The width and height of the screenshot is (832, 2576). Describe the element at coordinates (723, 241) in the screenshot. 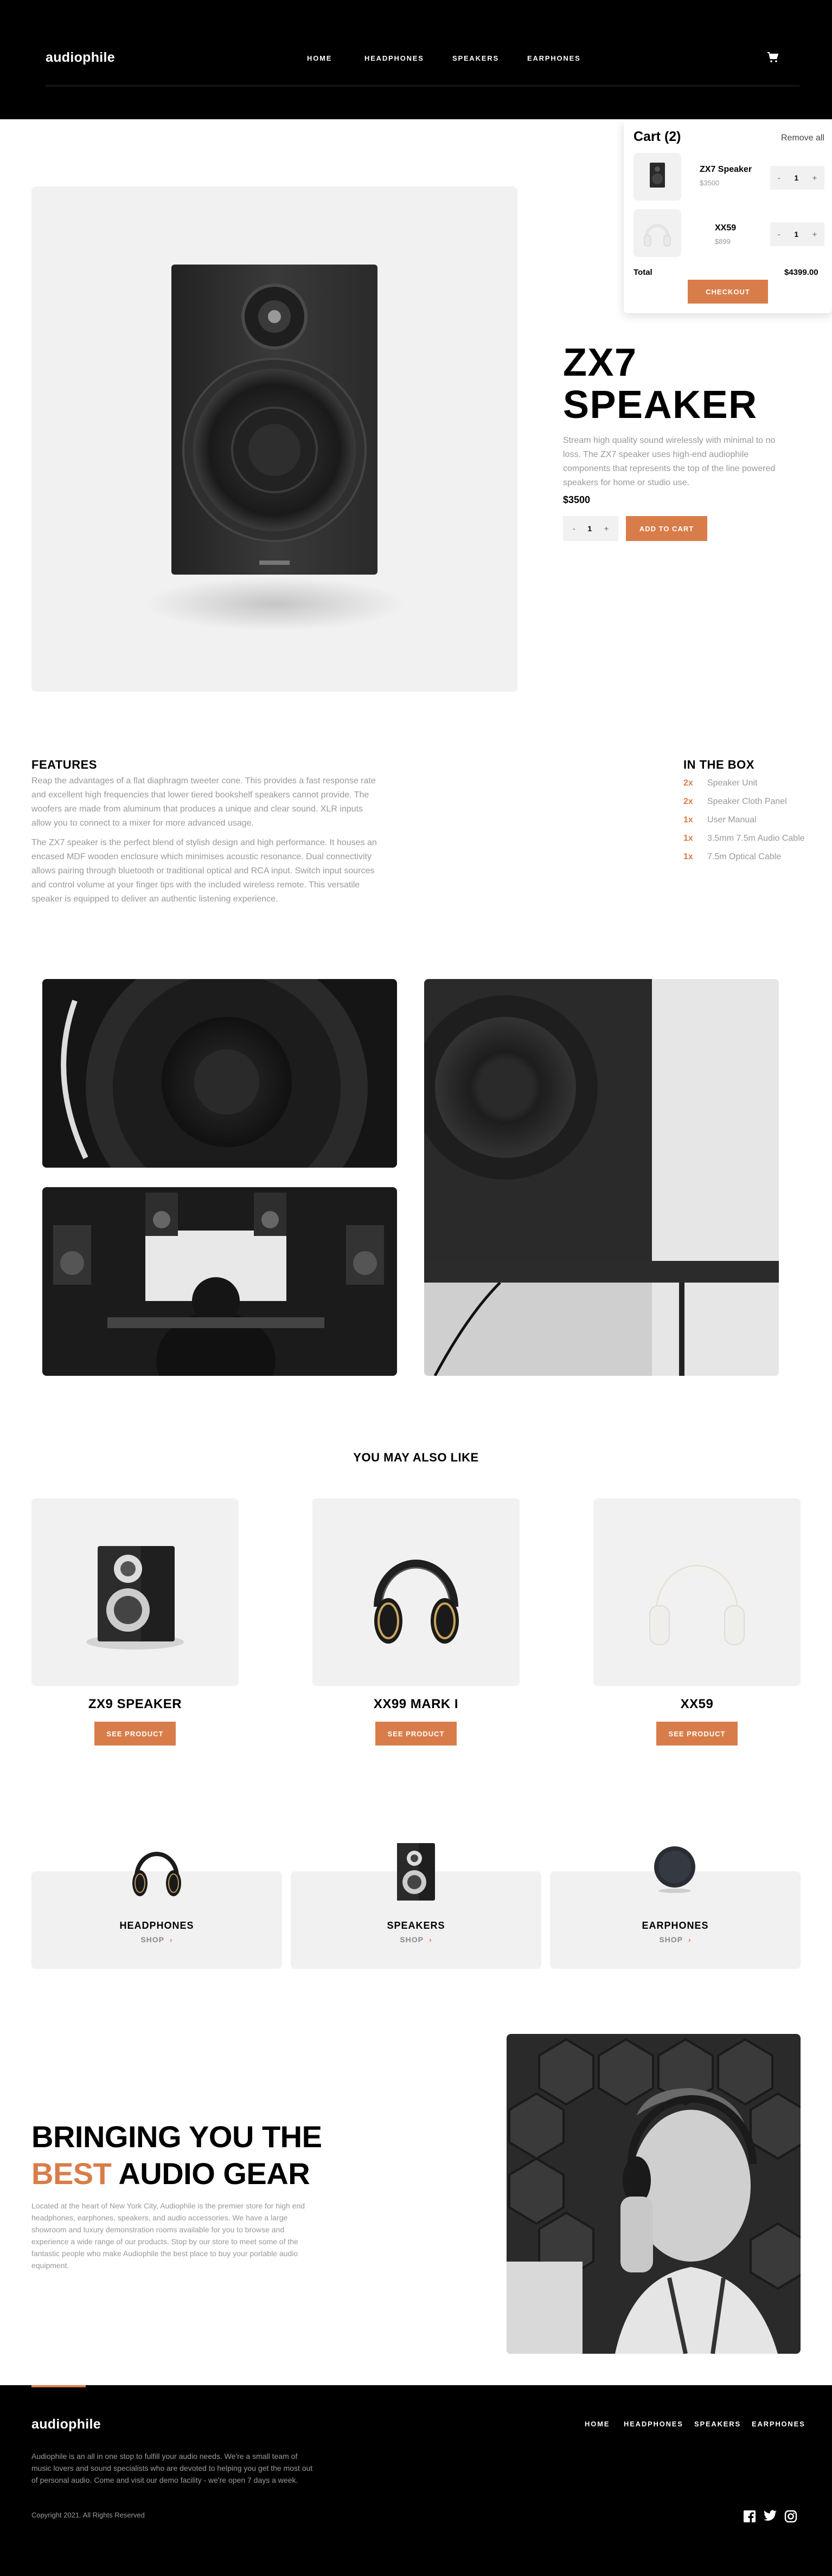

I see `cart-item-price: $899` at that location.